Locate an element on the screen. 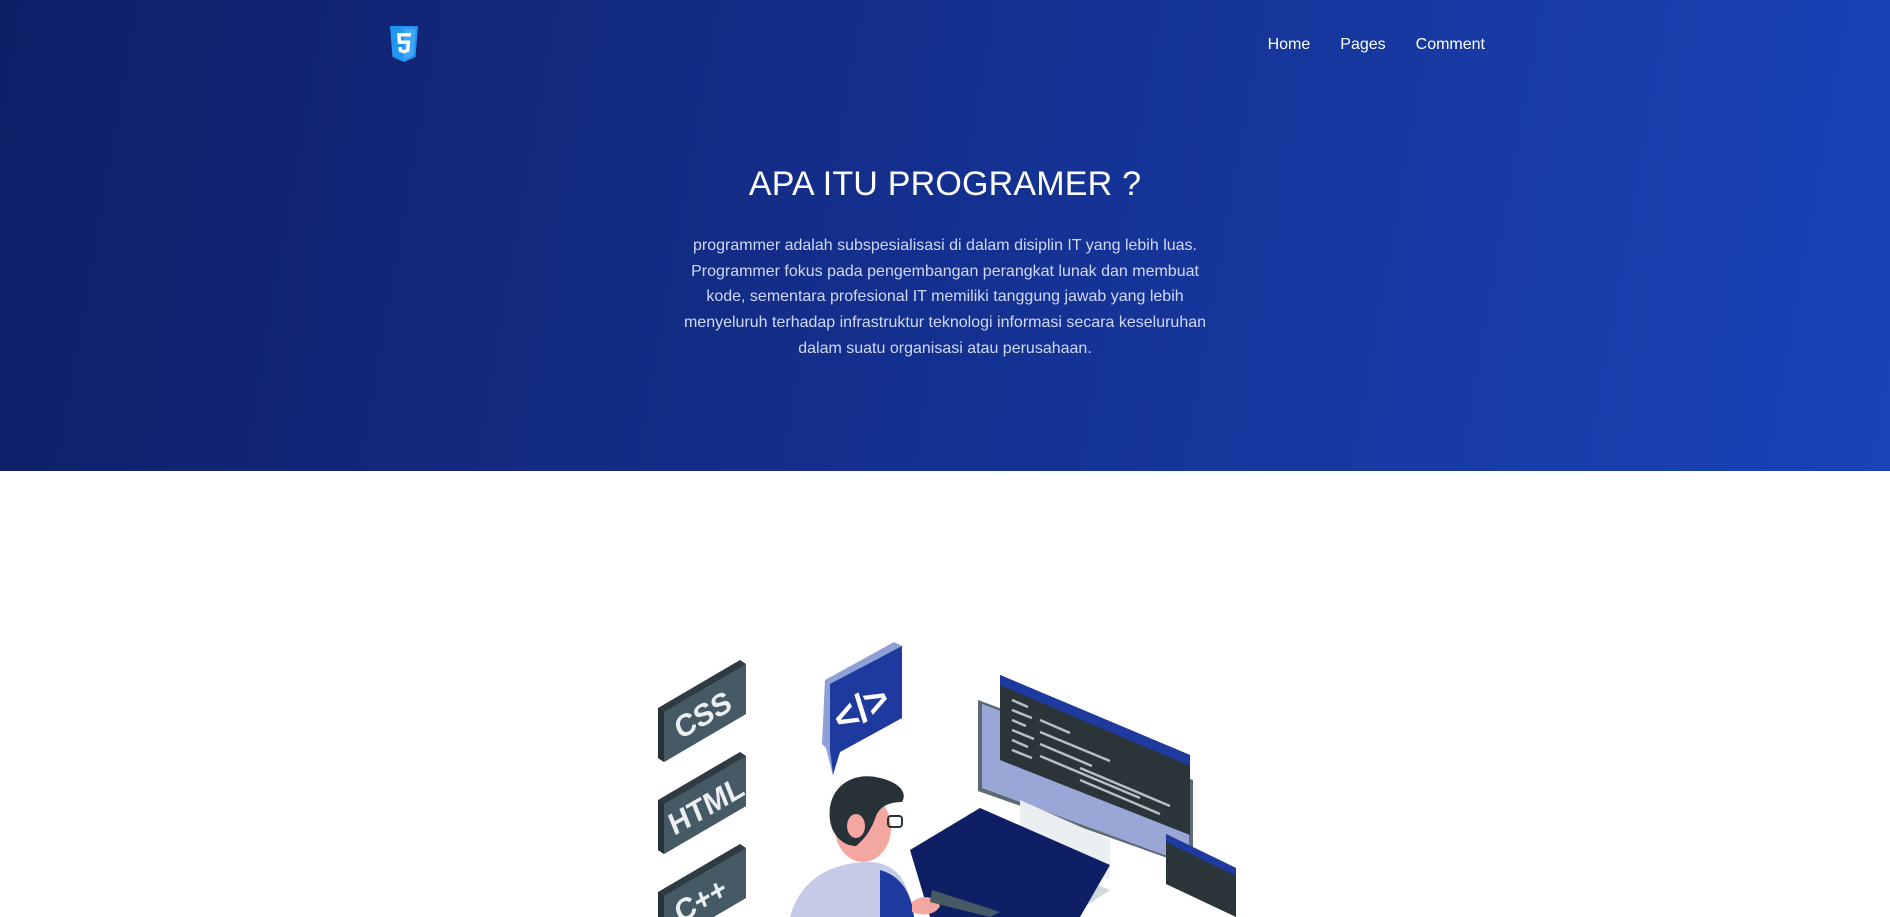  cpp-badge: C++ is located at coordinates (702, 880).